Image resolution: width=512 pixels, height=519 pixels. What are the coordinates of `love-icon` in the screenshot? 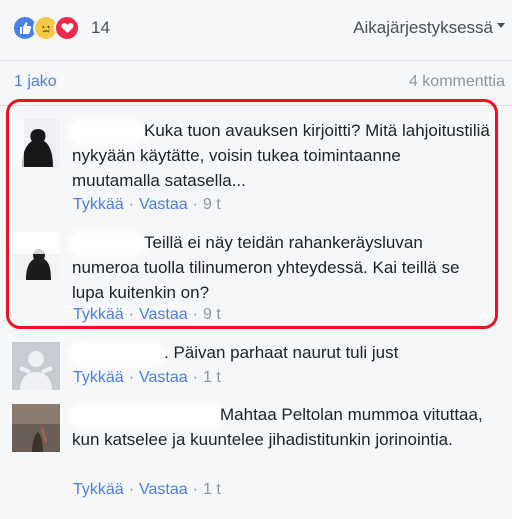 It's located at (67, 28).